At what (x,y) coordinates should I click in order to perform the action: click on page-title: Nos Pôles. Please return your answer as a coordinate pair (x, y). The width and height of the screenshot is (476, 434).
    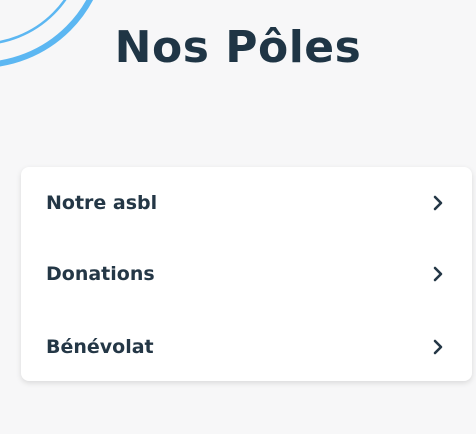
    Looking at the image, I should click on (238, 47).